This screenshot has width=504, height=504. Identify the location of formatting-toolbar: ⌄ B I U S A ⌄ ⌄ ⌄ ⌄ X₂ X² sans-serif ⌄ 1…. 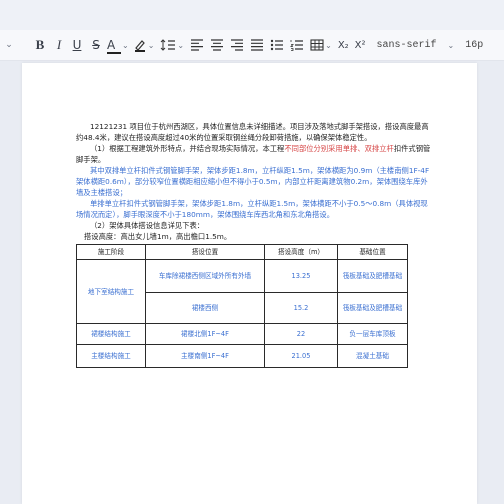
(252, 45).